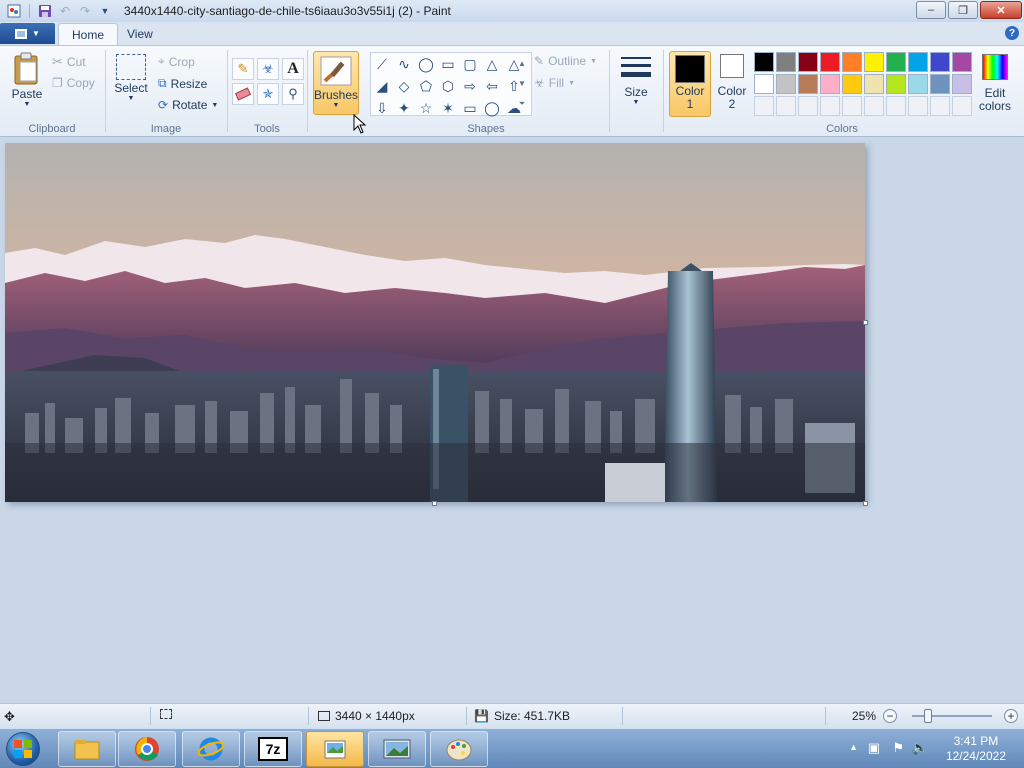  Describe the element at coordinates (928, 716) in the screenshot. I see `zoom-slider-thumb` at that location.